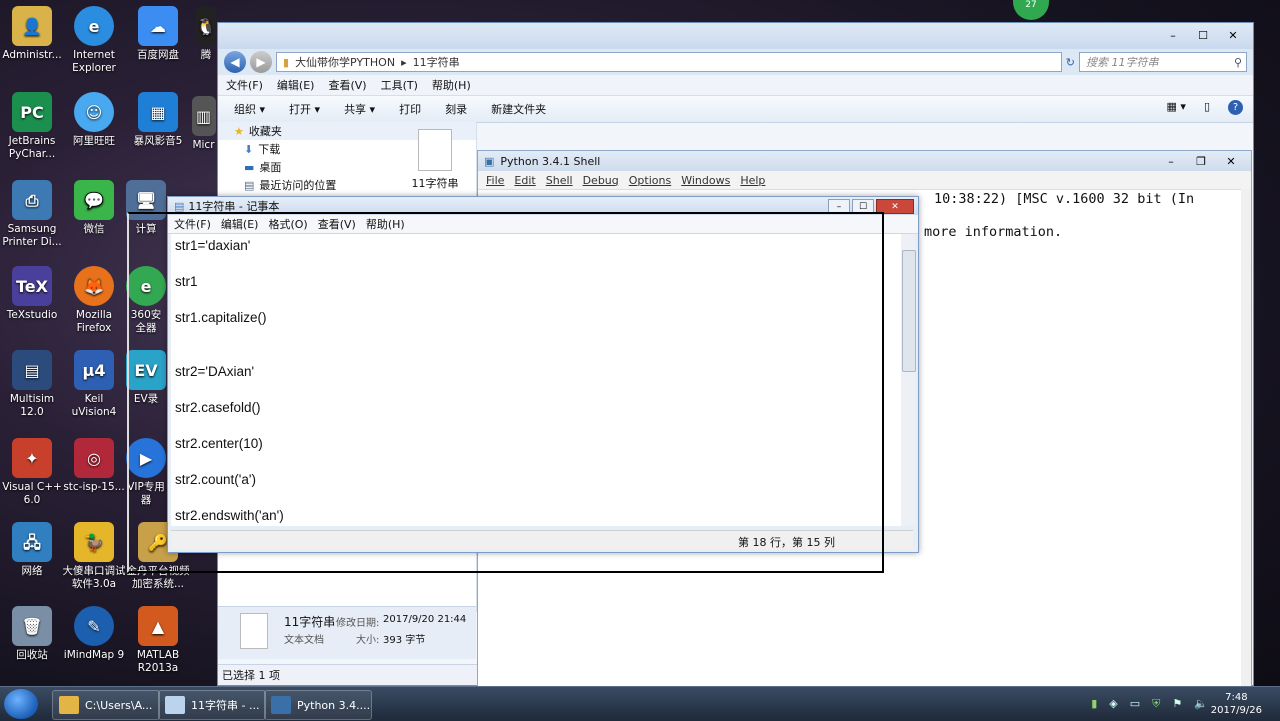 This screenshot has height=721, width=1280. Describe the element at coordinates (146, 370) in the screenshot. I see `ev-recorder-icon: EV` at that location.